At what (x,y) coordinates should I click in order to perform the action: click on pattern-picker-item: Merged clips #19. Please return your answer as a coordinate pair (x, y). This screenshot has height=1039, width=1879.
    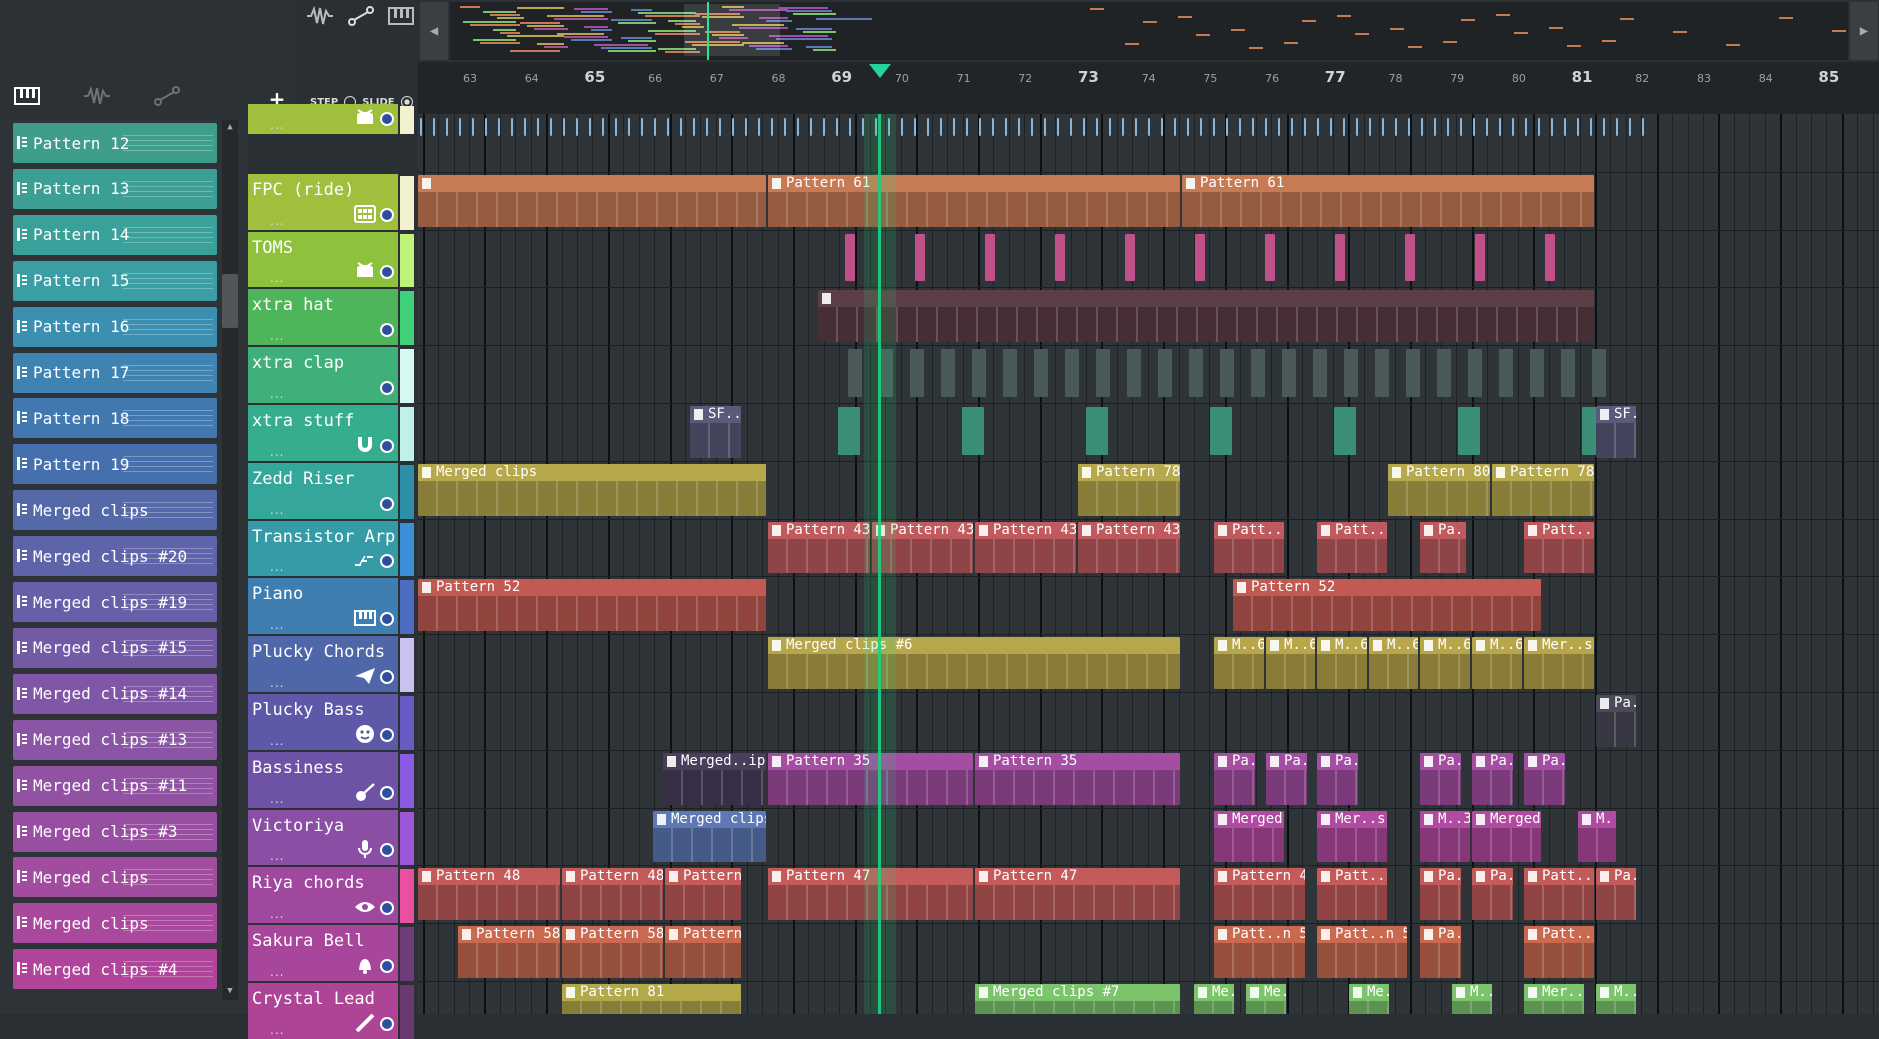
    Looking at the image, I should click on (115, 602).